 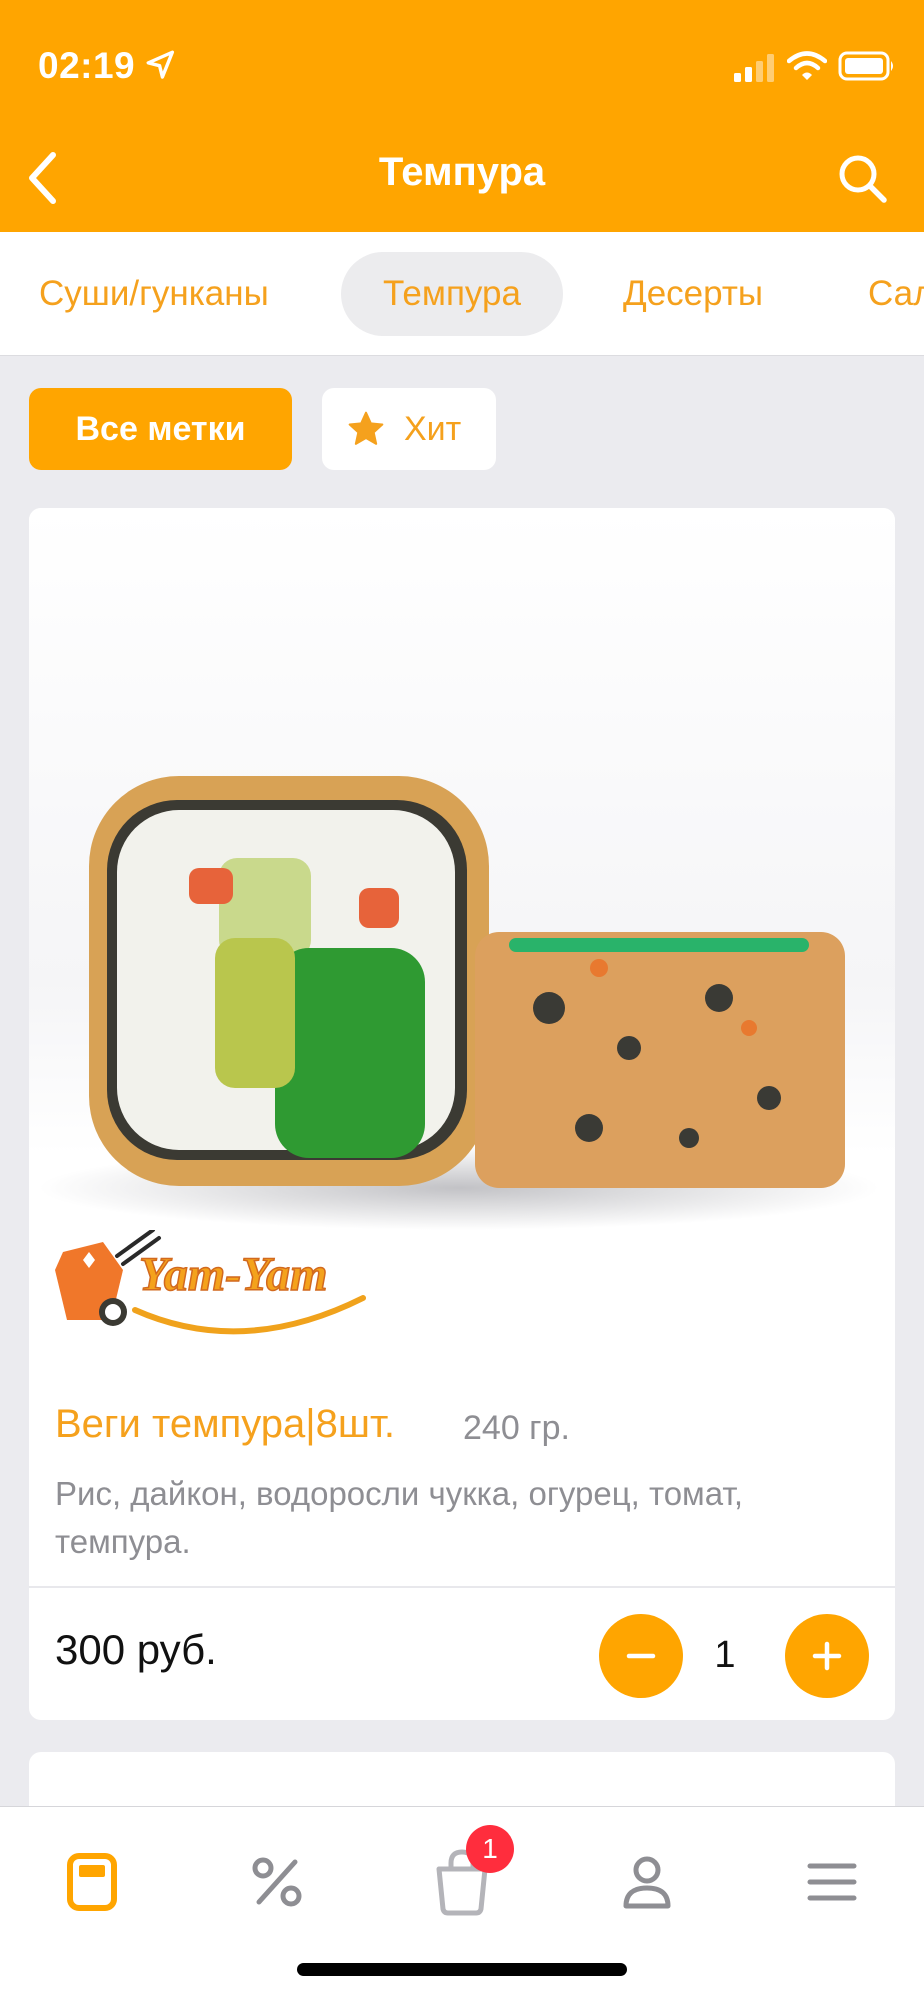 I want to click on product-price: 300 руб., so click(x=136, y=1649).